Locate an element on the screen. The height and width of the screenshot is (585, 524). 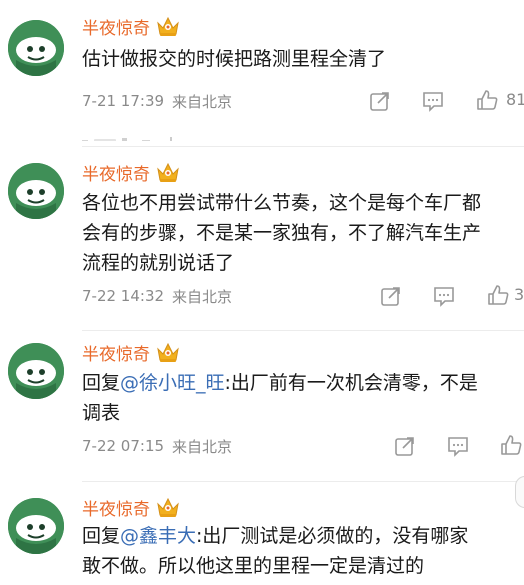
collapsed-reply-peek is located at coordinates (137, 136).